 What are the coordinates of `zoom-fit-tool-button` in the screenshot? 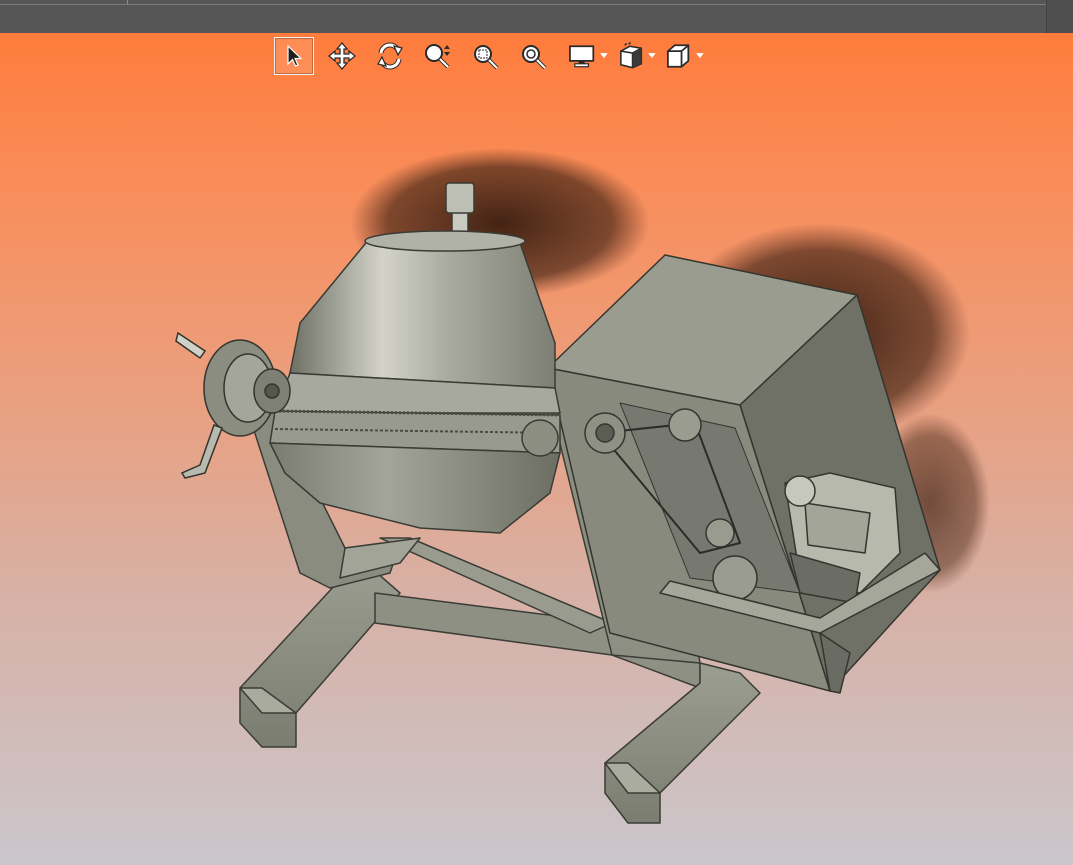 It's located at (534, 56).